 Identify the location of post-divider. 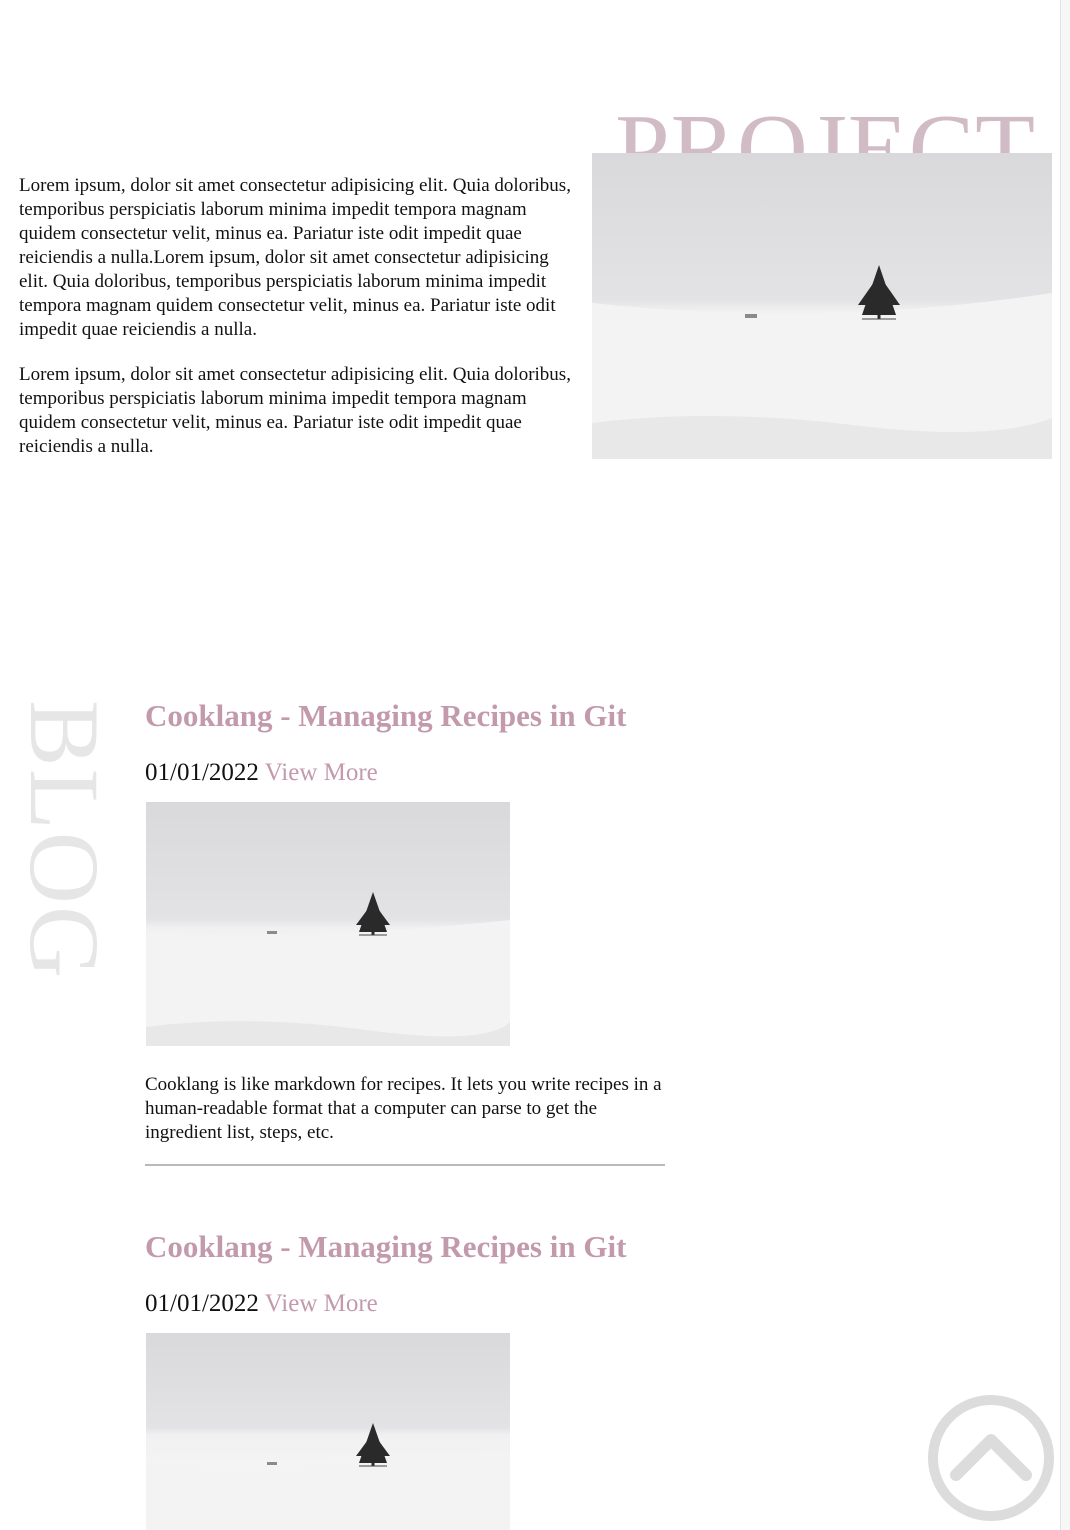
(405, 1165).